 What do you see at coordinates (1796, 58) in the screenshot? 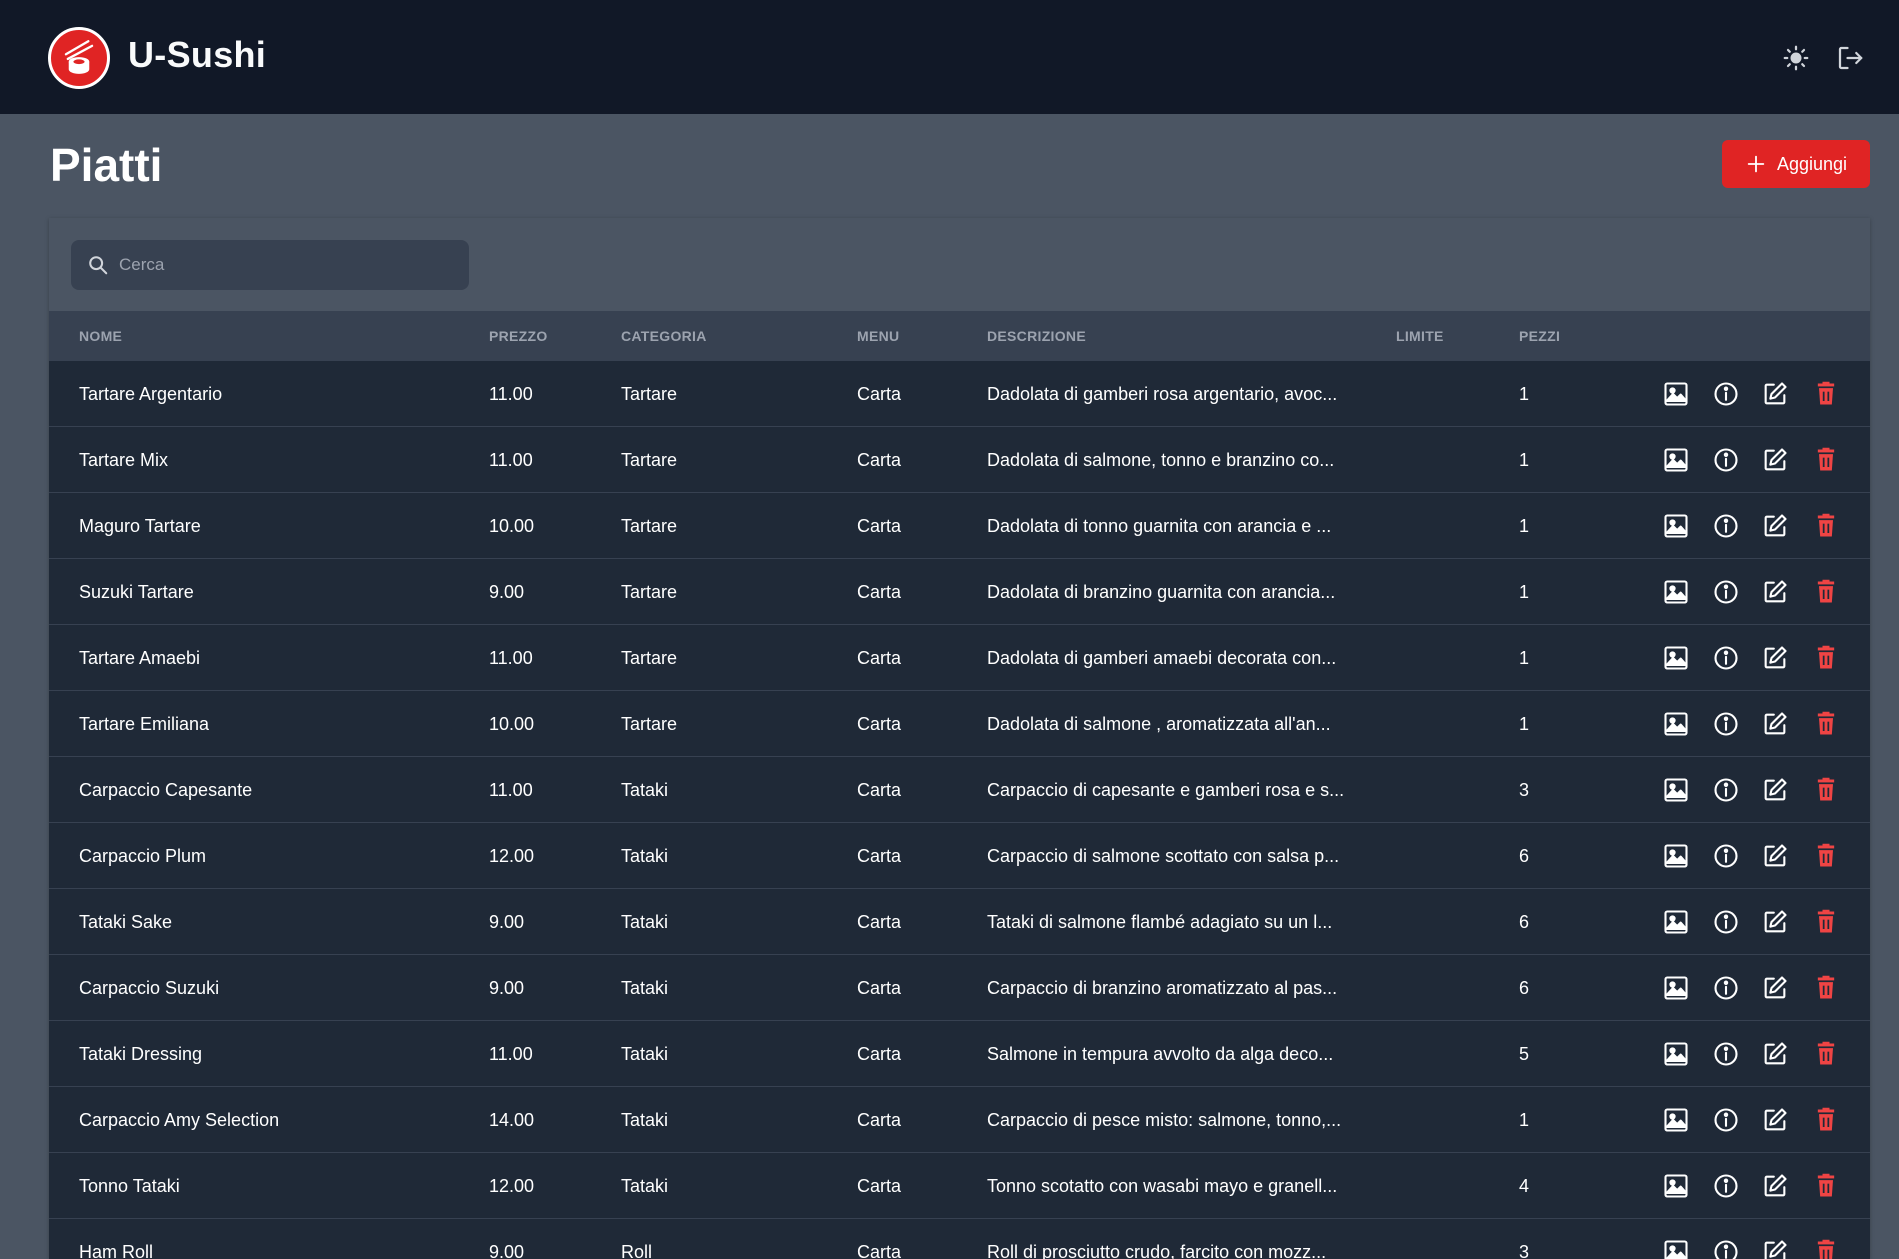
I see `sun-icon` at bounding box center [1796, 58].